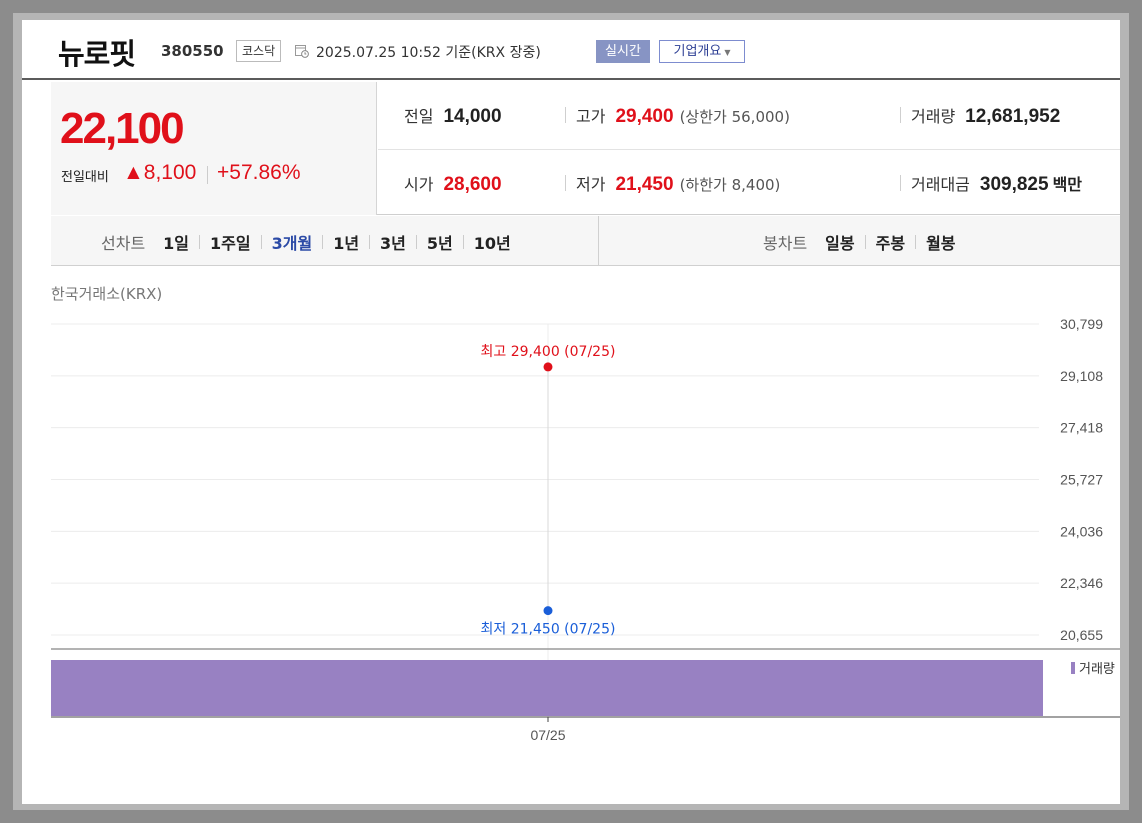 This screenshot has width=1142, height=823. Describe the element at coordinates (548, 630) in the screenshot. I see `low-label: 최저 21,450 (07/25)` at that location.